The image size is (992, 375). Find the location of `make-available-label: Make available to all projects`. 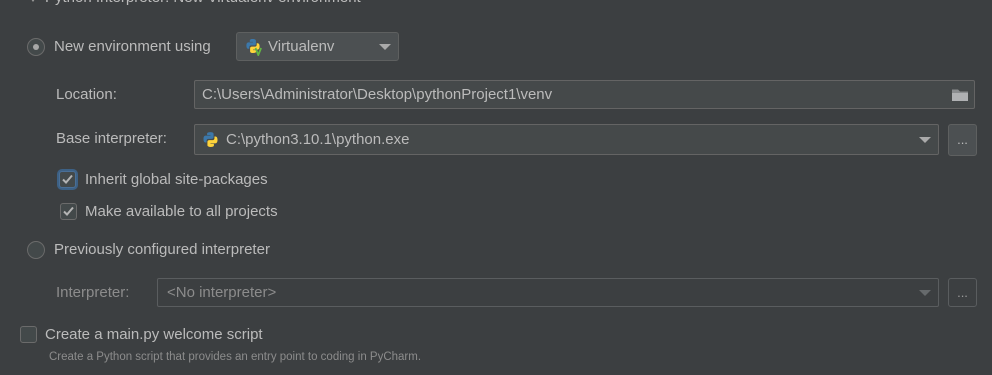

make-available-label: Make available to all projects is located at coordinates (181, 212).